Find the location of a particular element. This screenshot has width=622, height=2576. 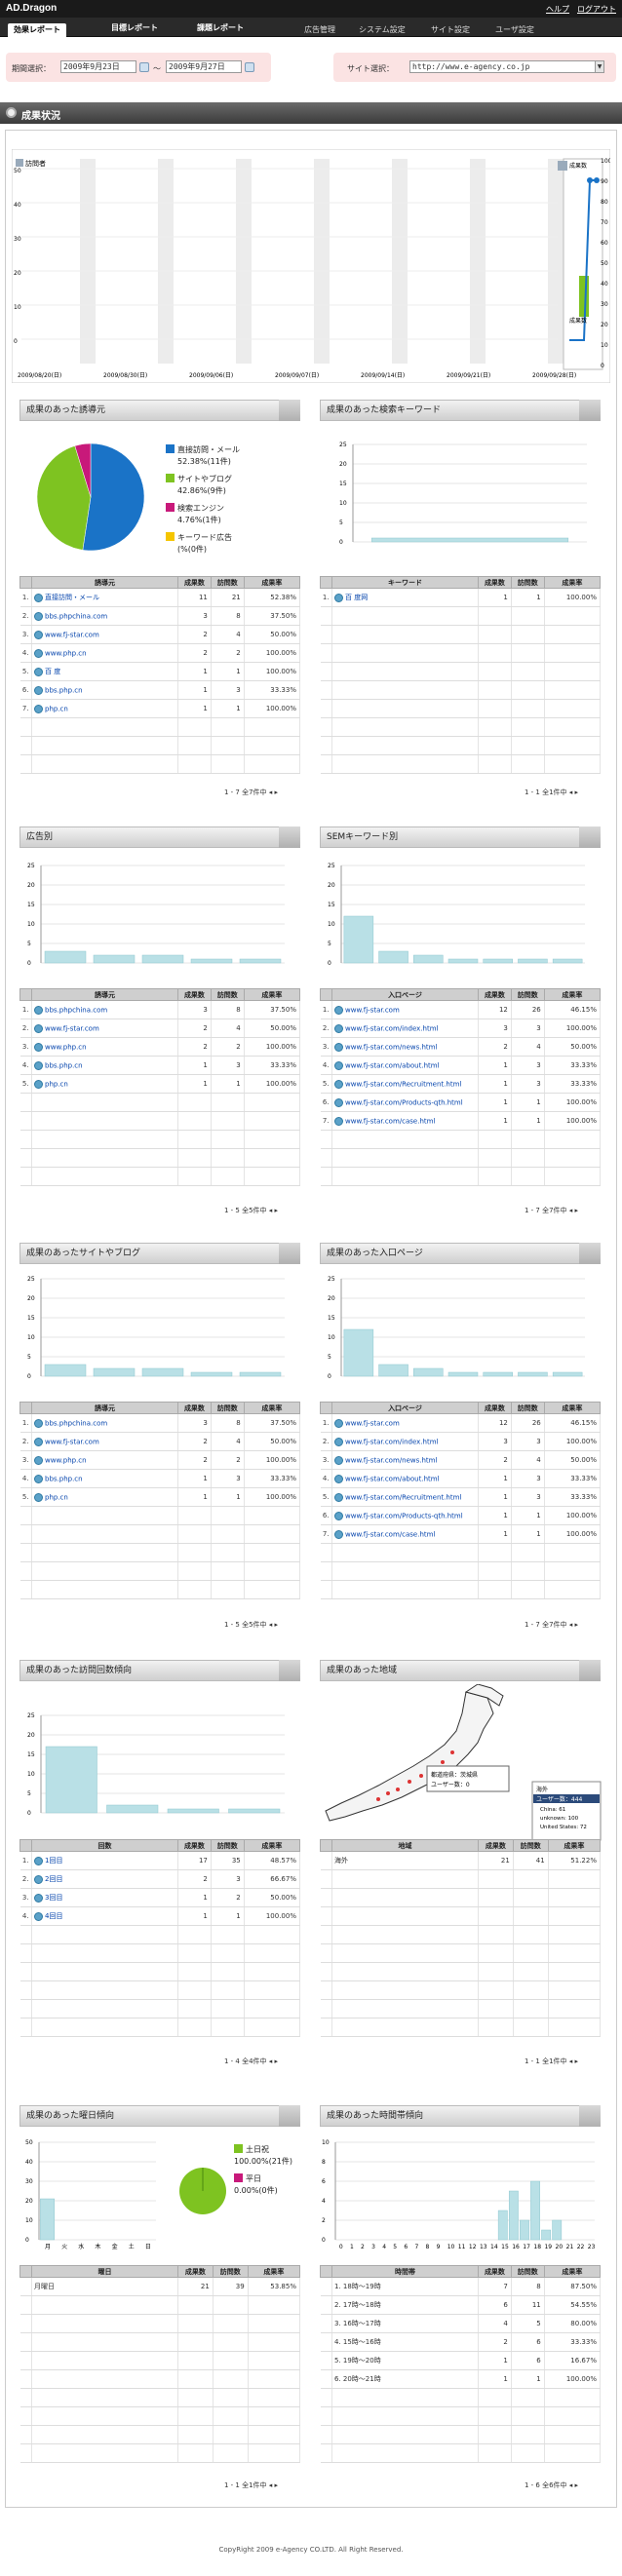

ad-name: bbs.php.cn is located at coordinates (64, 1065).